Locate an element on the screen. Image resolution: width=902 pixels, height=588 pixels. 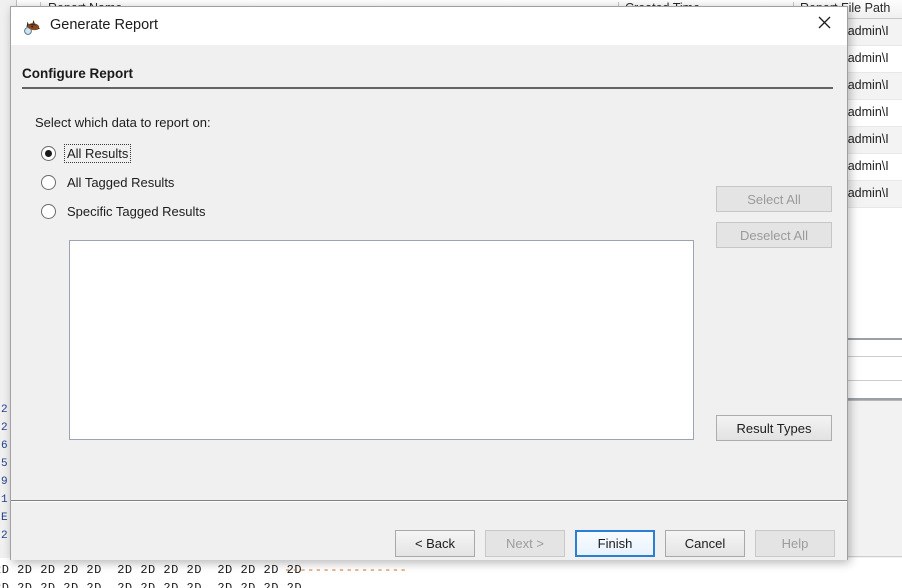
scope-prompt-label: Select which data to report on: is located at coordinates (123, 122).